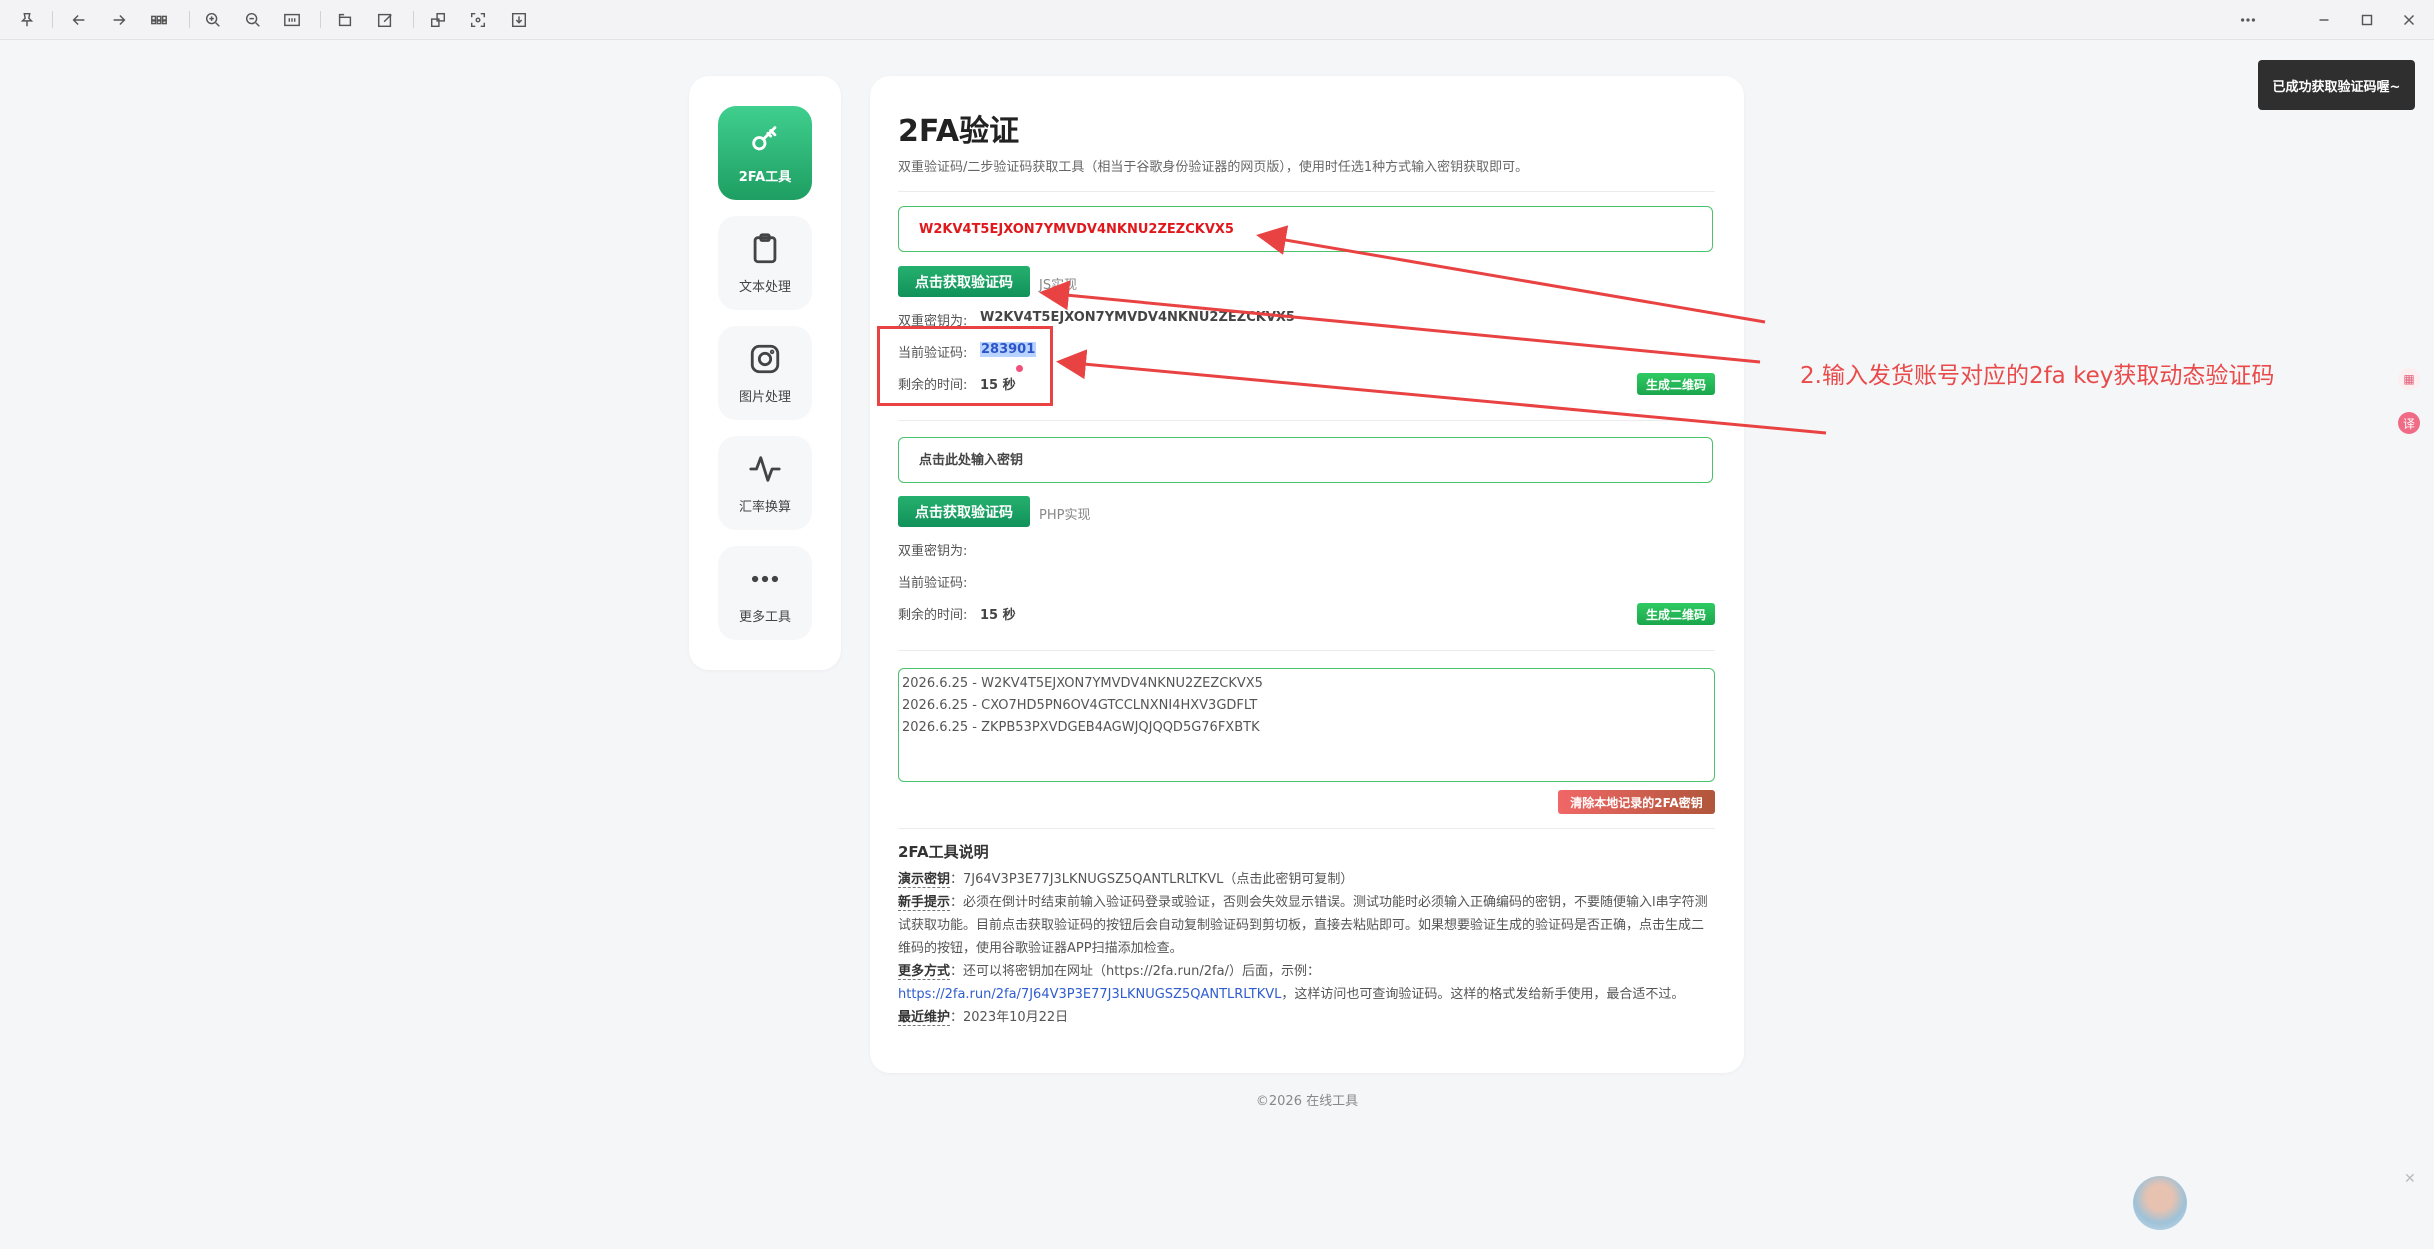  Describe the element at coordinates (2409, 20) in the screenshot. I see `close-icon` at that location.